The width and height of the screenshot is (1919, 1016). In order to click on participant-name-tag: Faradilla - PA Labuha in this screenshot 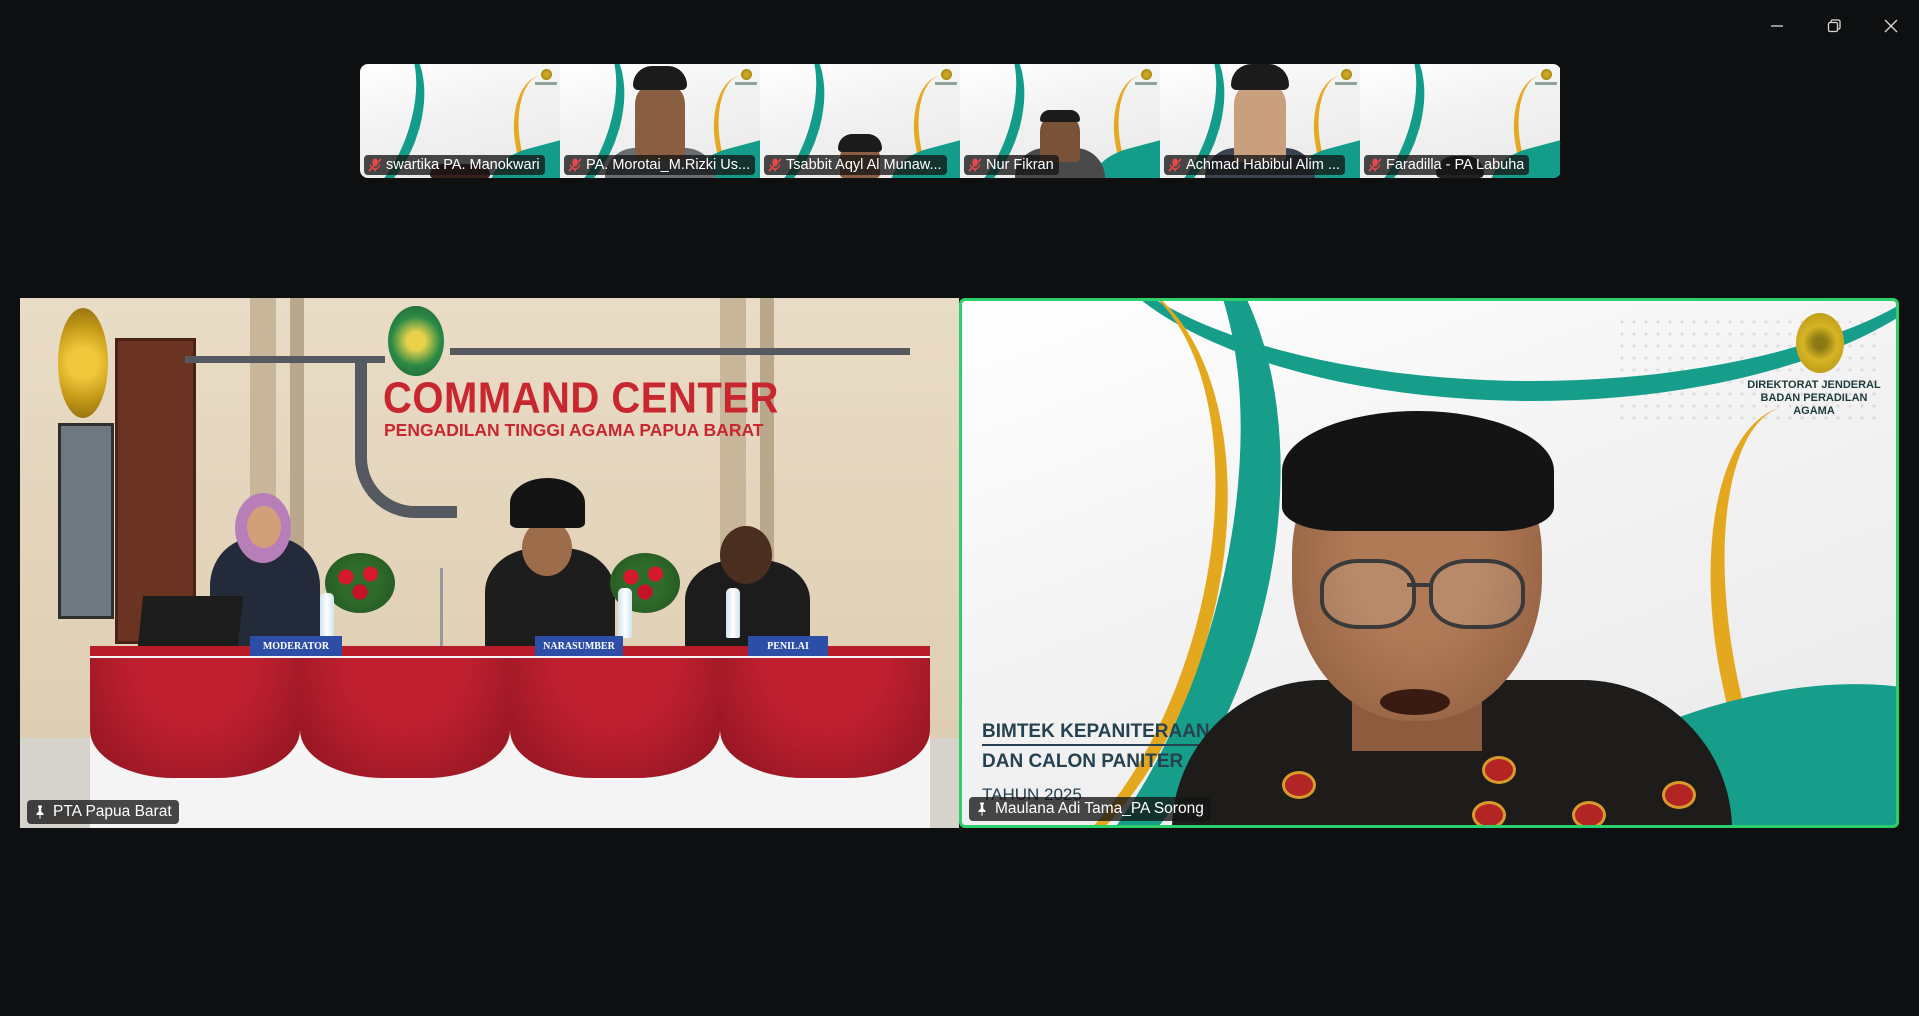, I will do `click(1447, 165)`.